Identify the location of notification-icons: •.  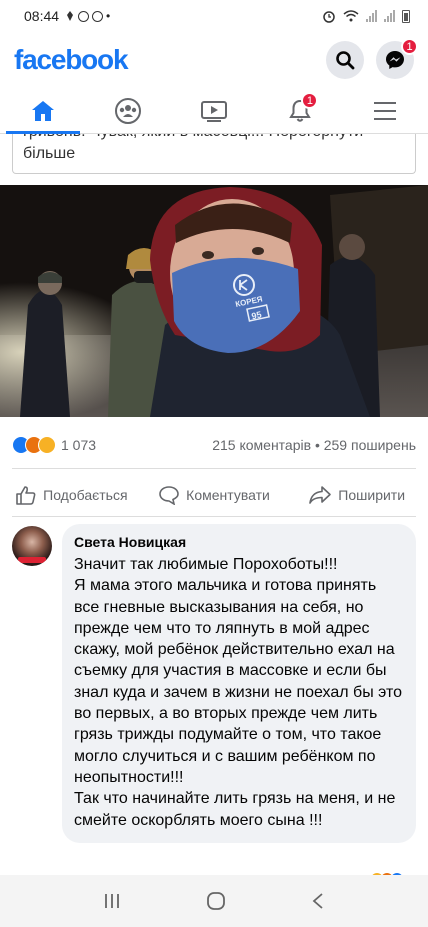
(87, 16).